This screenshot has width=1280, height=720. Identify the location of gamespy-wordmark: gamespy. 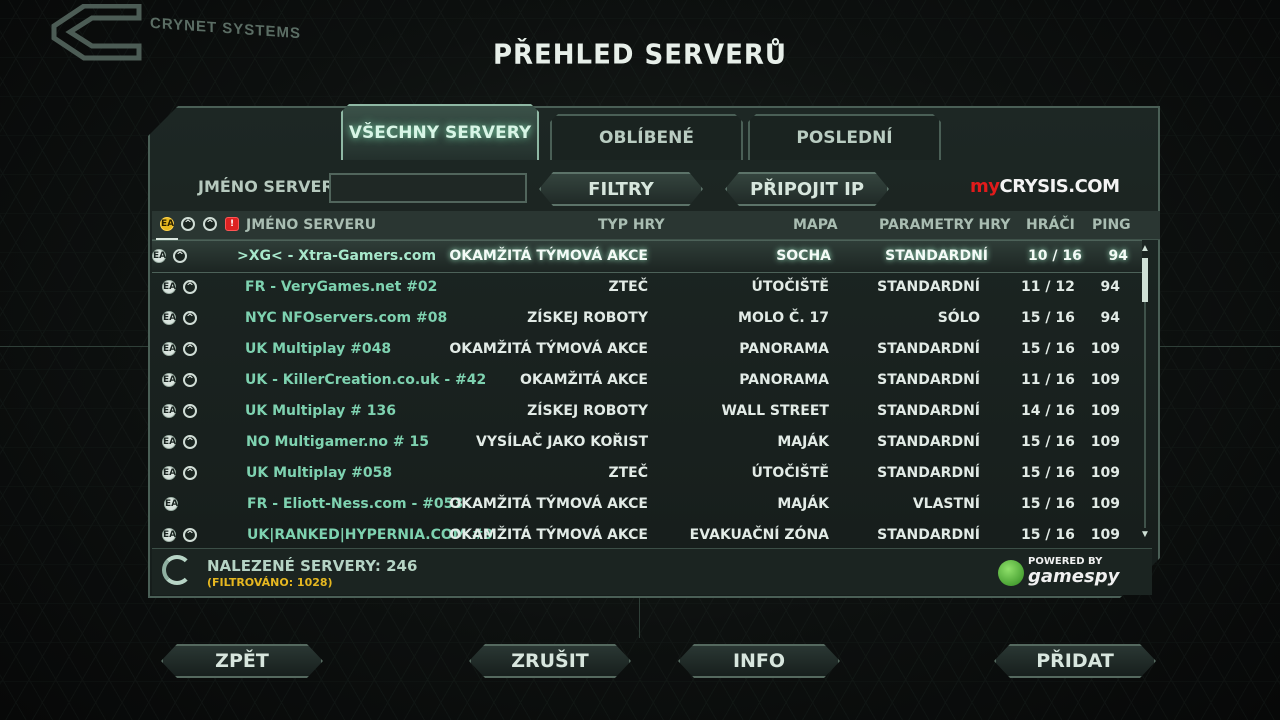
(1074, 576).